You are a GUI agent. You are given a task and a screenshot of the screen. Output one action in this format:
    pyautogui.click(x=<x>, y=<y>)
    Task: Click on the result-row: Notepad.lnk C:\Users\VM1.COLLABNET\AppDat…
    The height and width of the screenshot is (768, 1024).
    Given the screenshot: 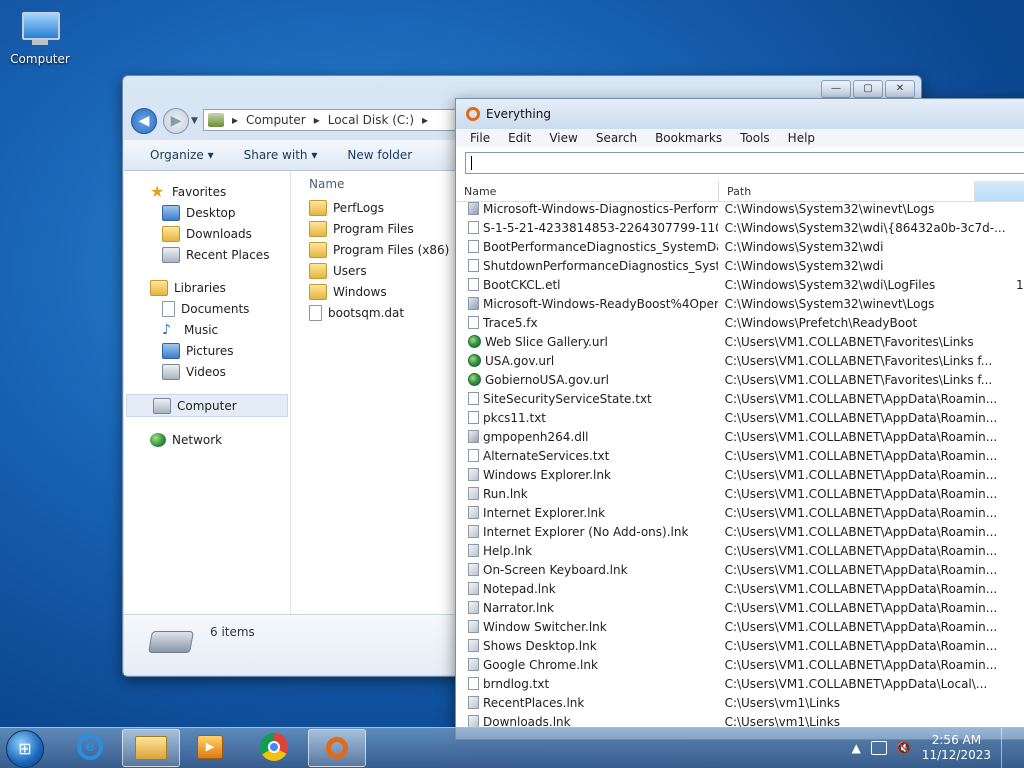 What is the action you would take?
    pyautogui.click(x=740, y=588)
    